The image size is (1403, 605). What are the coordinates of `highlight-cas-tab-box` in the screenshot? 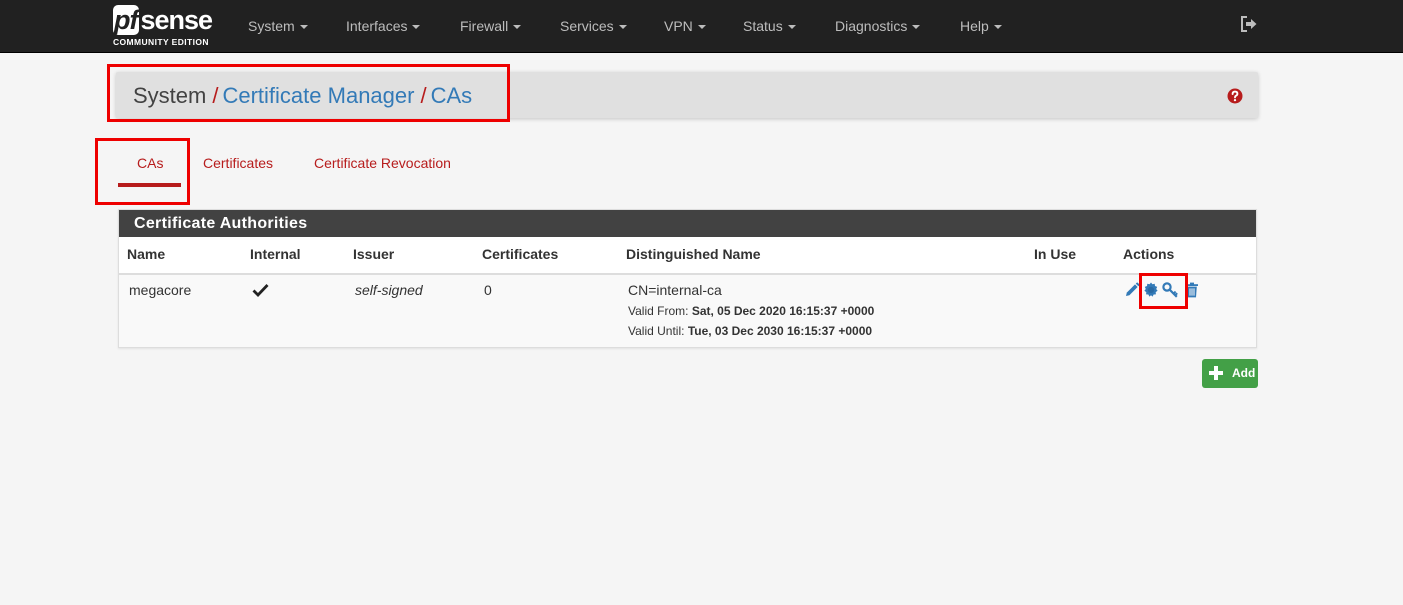 It's located at (142, 171).